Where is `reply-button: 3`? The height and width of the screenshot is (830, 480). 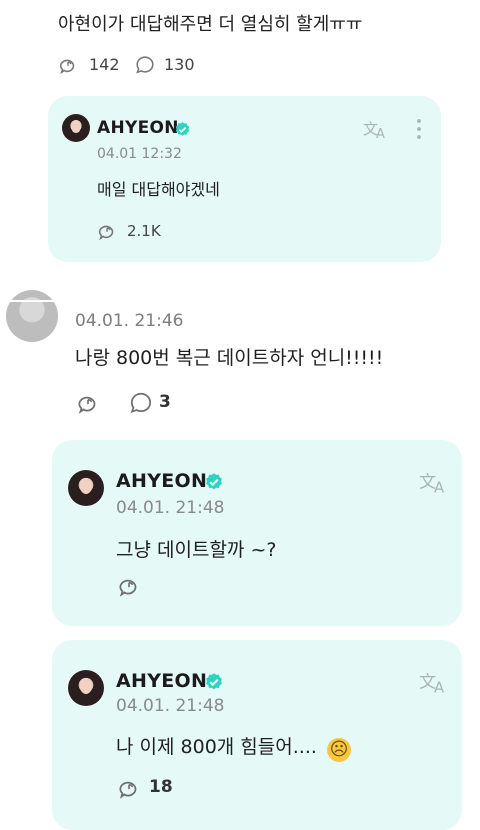 reply-button: 3 is located at coordinates (158, 403).